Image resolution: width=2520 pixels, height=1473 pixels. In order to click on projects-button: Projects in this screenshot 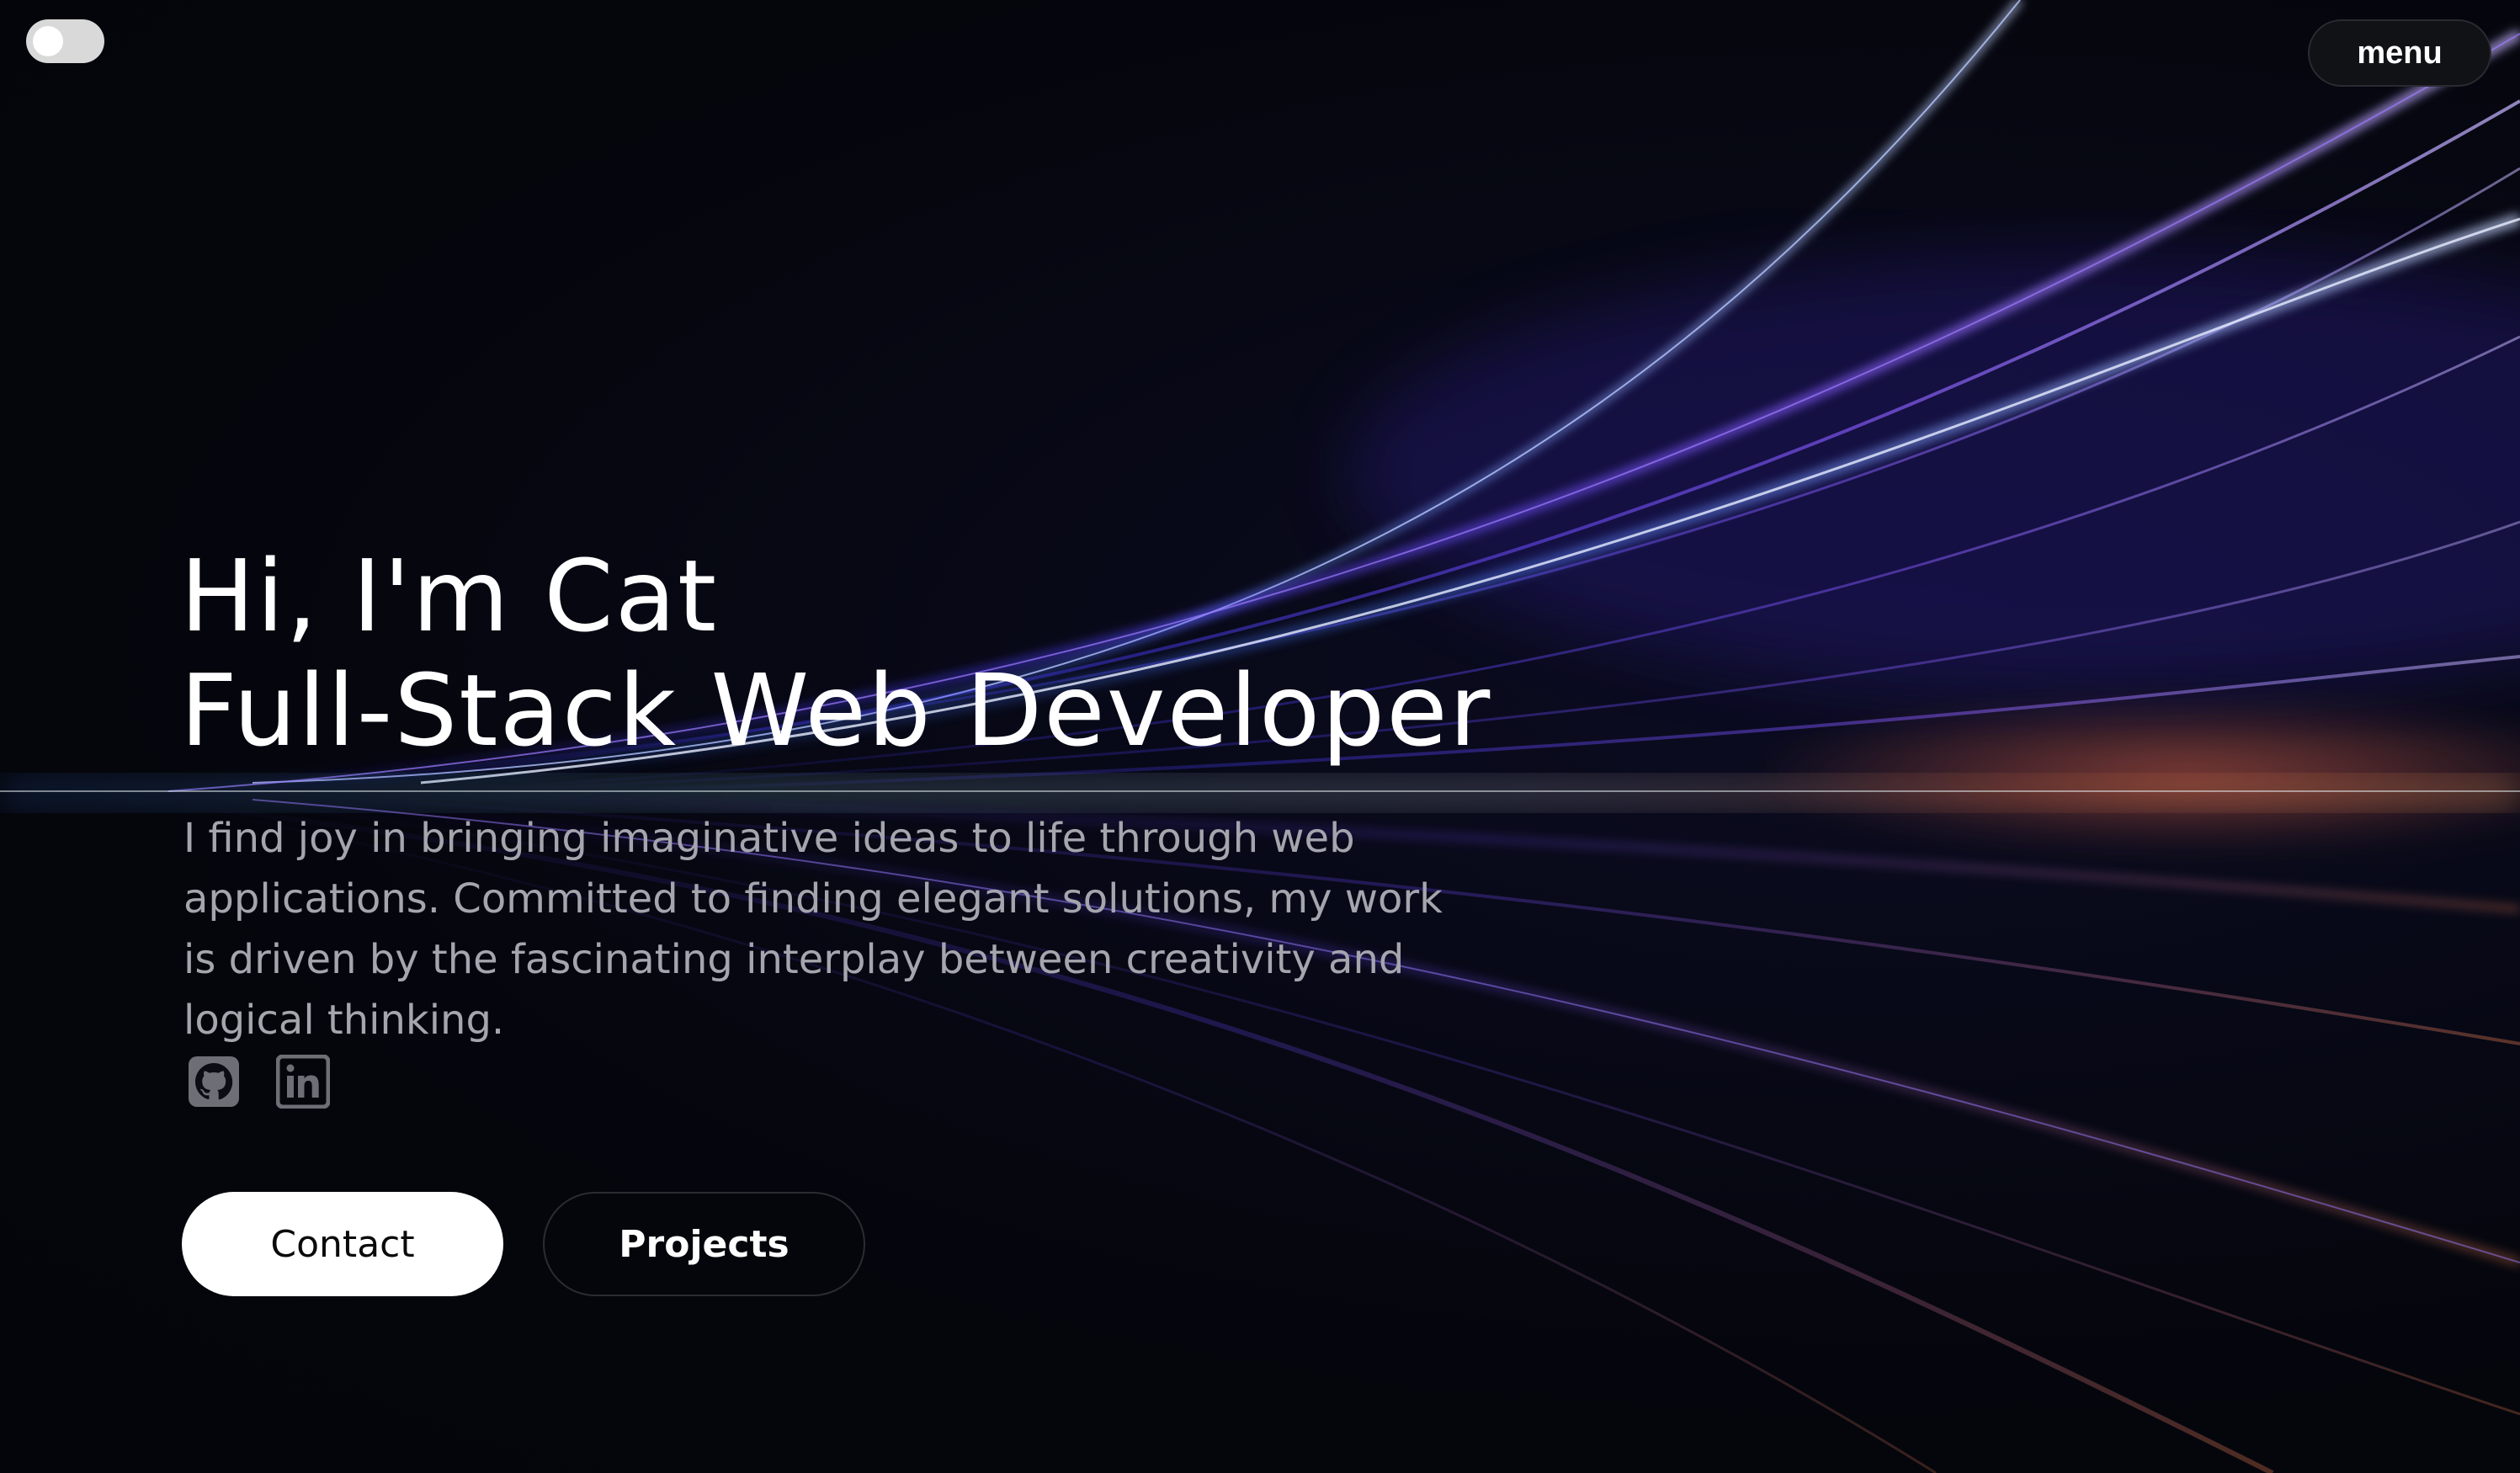, I will do `click(704, 1244)`.